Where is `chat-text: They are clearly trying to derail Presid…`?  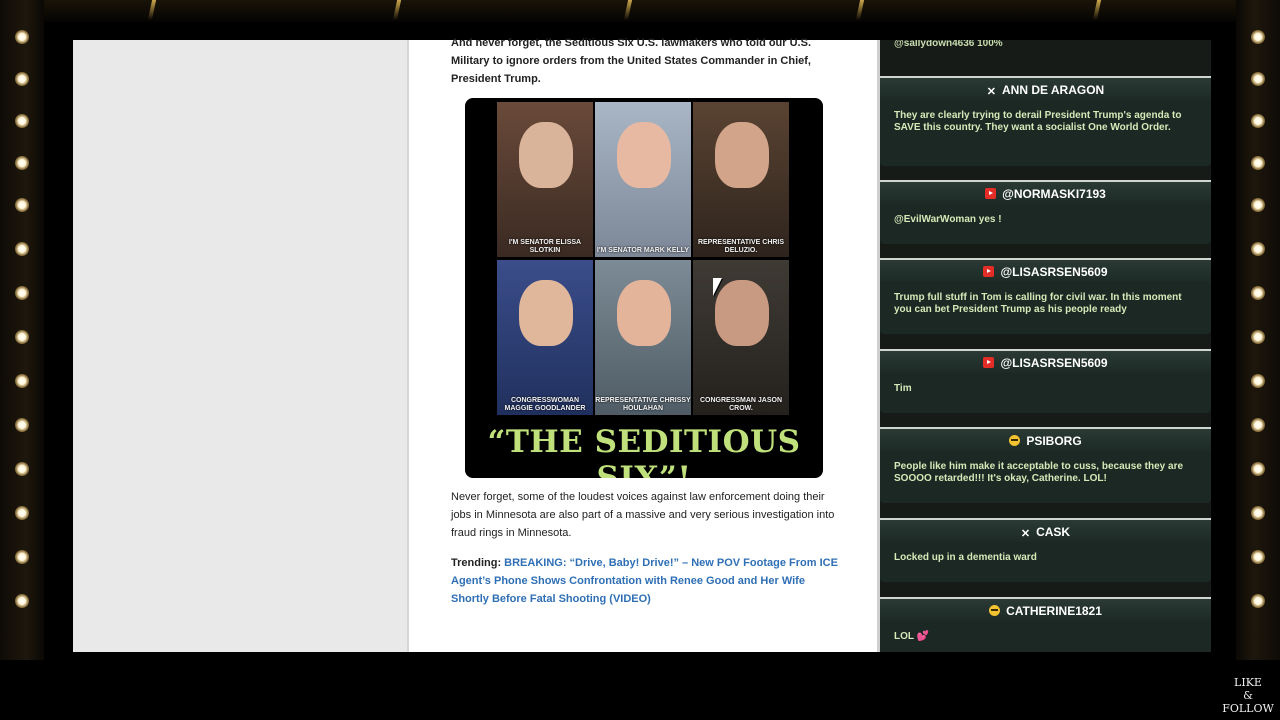
chat-text: They are clearly trying to derail Presid… is located at coordinates (1038, 121).